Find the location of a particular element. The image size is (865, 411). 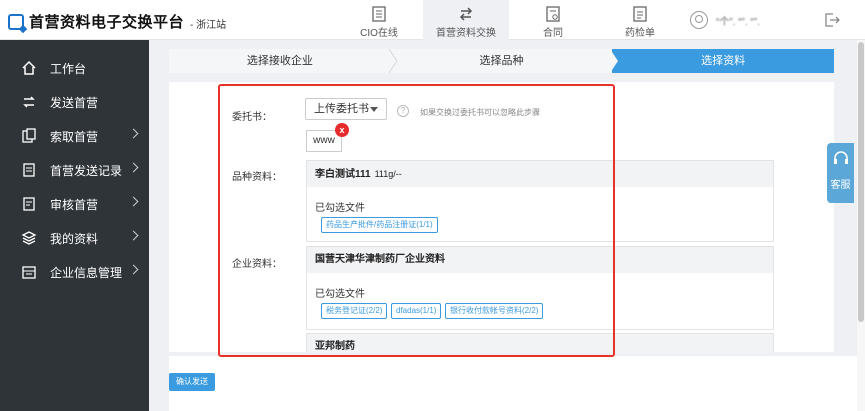

sidebar-item-label: 审核首营 is located at coordinates (74, 204).